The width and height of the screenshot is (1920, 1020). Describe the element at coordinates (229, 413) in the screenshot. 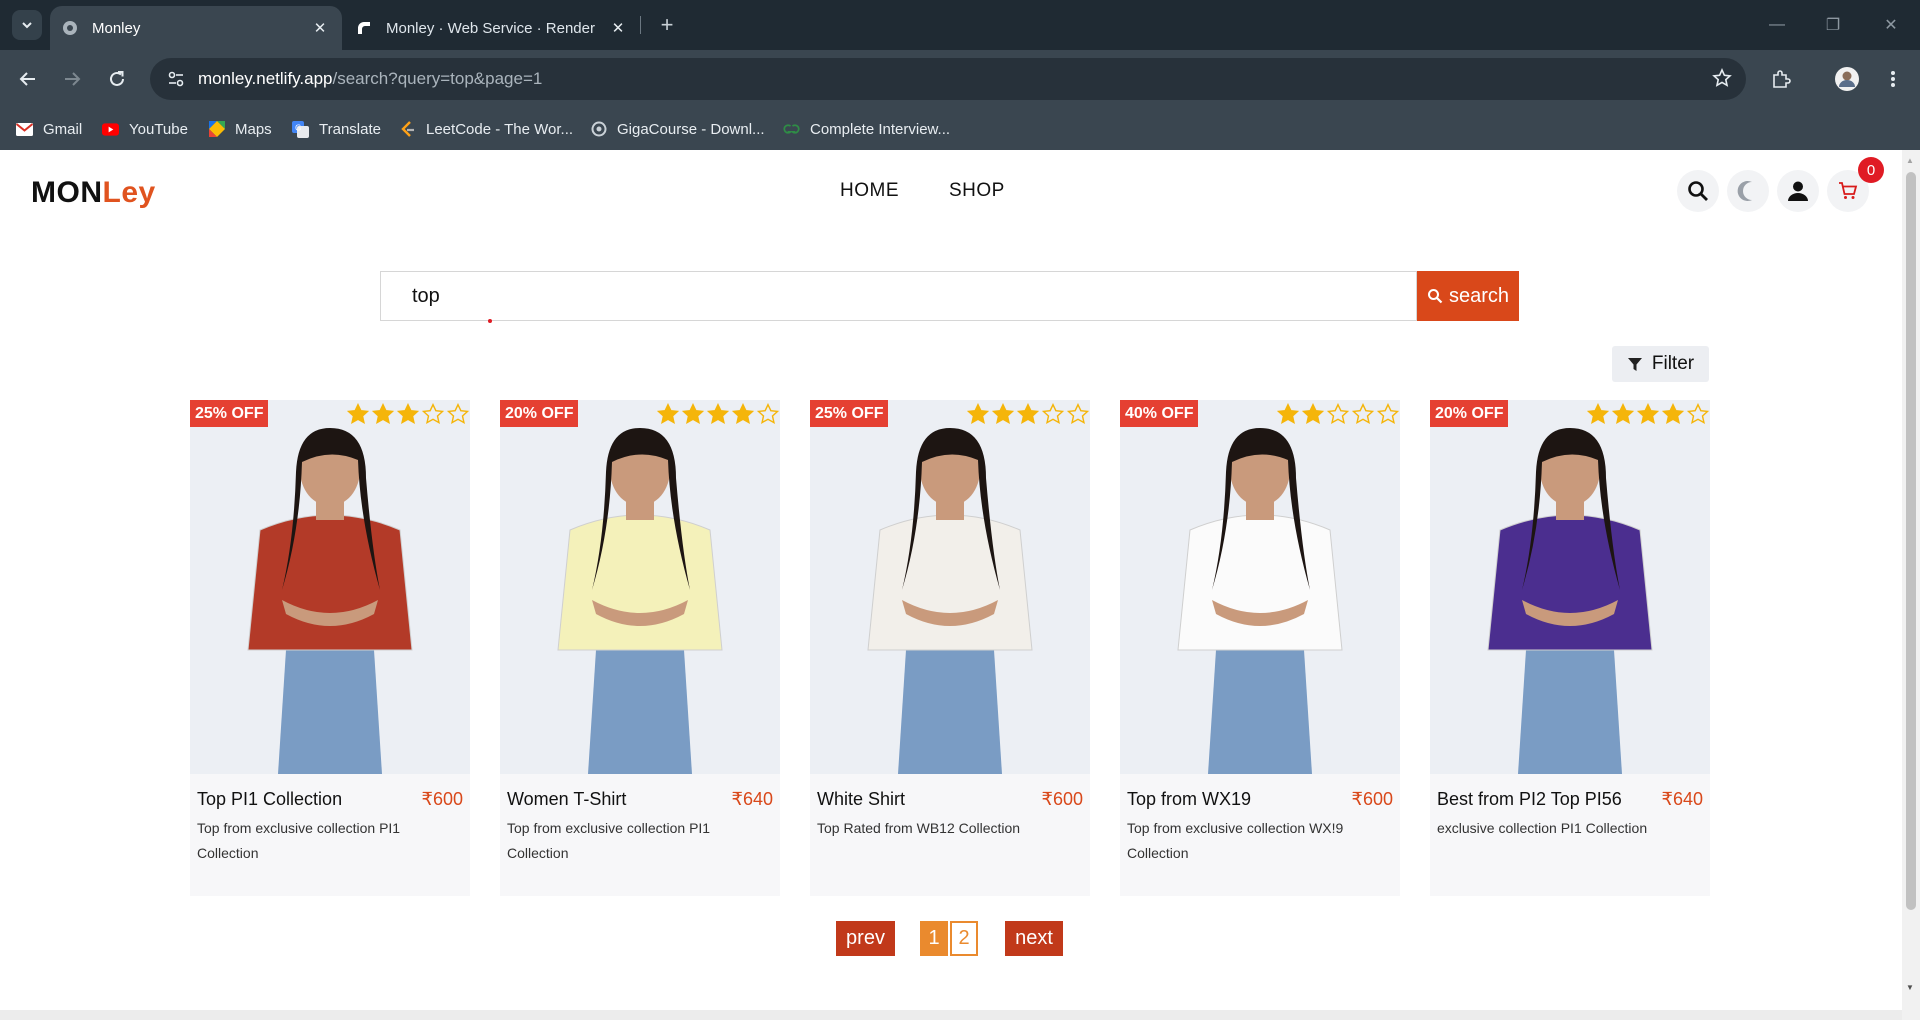

I see `discount-badge: 25% OFF` at that location.